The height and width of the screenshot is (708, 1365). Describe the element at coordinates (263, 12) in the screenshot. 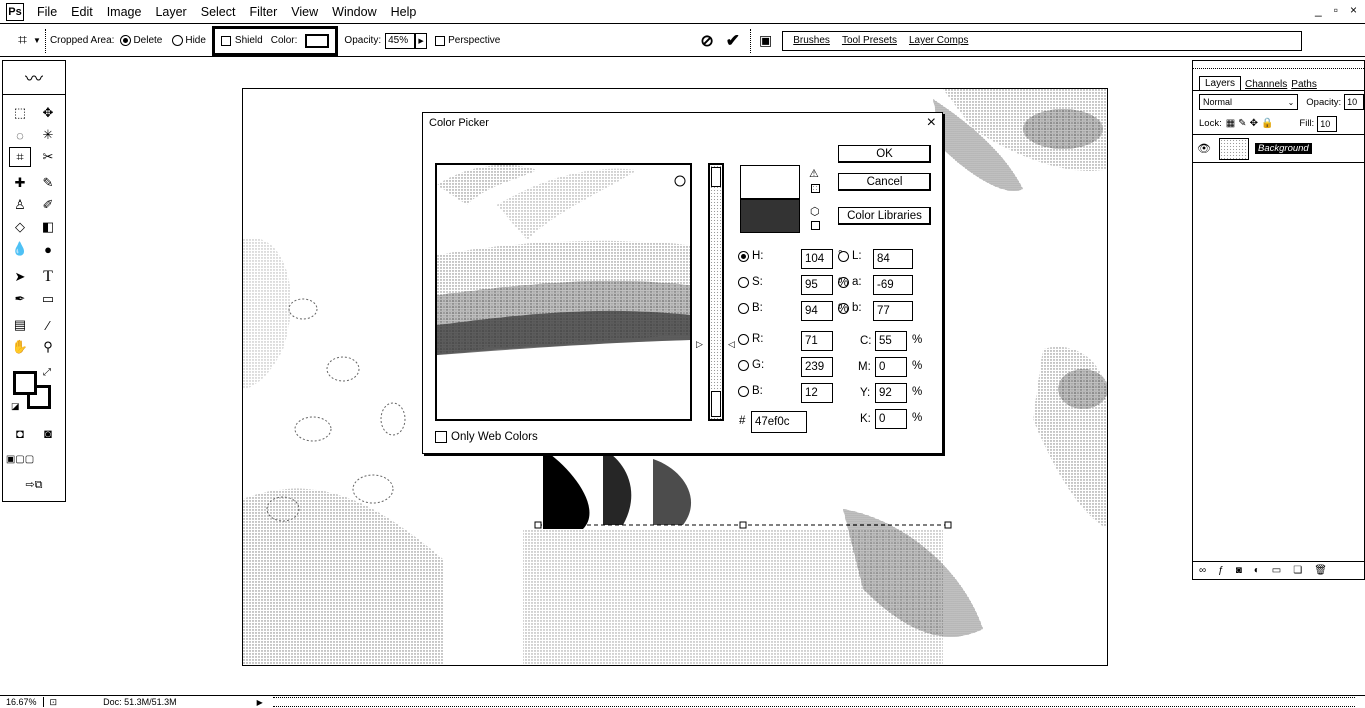

I see `menu-filter: Filter` at that location.